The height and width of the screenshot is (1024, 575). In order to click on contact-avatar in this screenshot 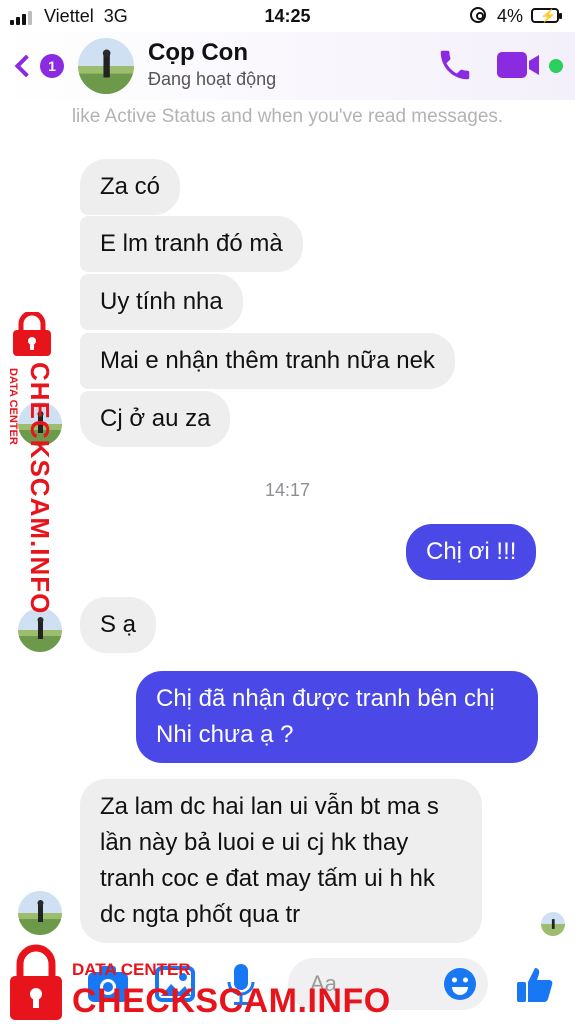, I will do `click(106, 66)`.